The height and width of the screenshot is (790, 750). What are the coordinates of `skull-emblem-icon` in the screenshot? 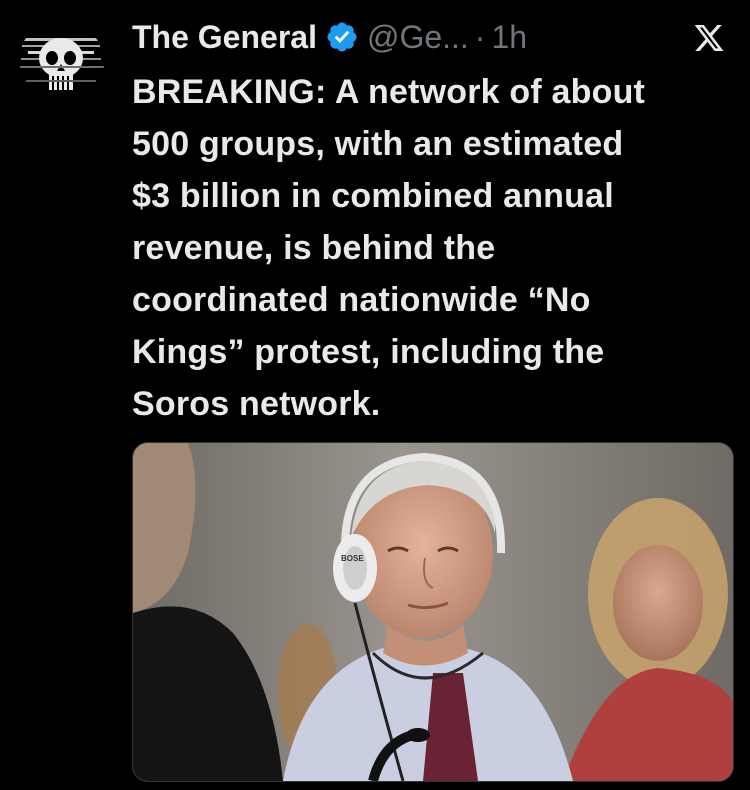 It's located at (61, 63).